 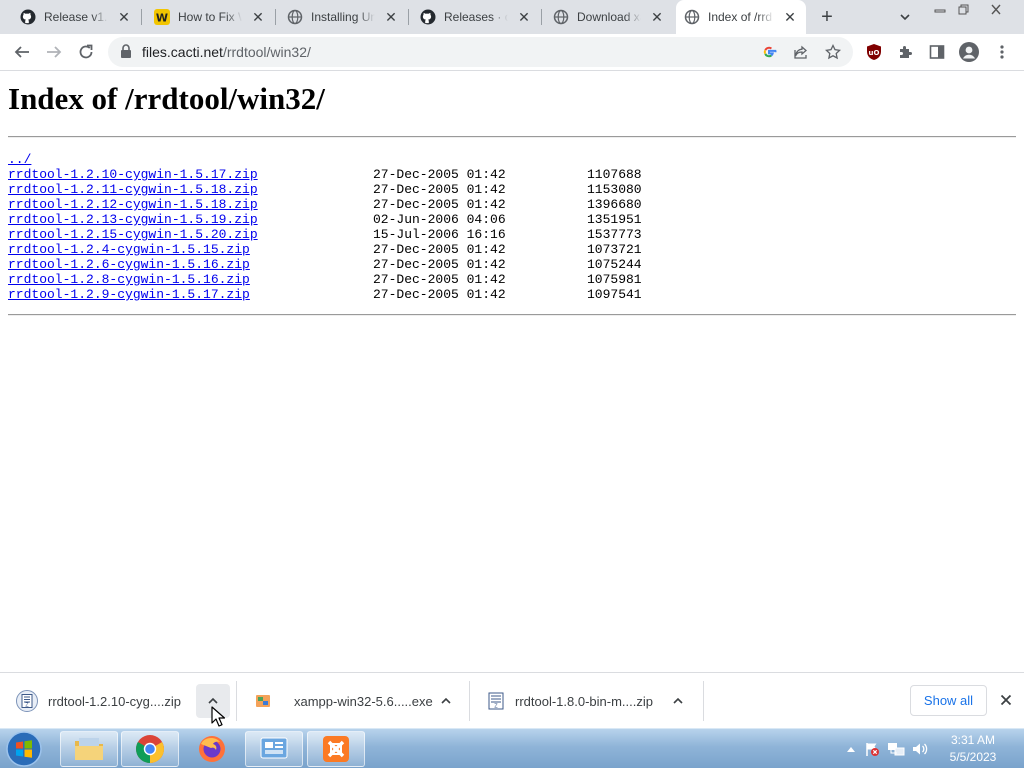 What do you see at coordinates (614, 294) in the screenshot?
I see `file-size: 1097541` at bounding box center [614, 294].